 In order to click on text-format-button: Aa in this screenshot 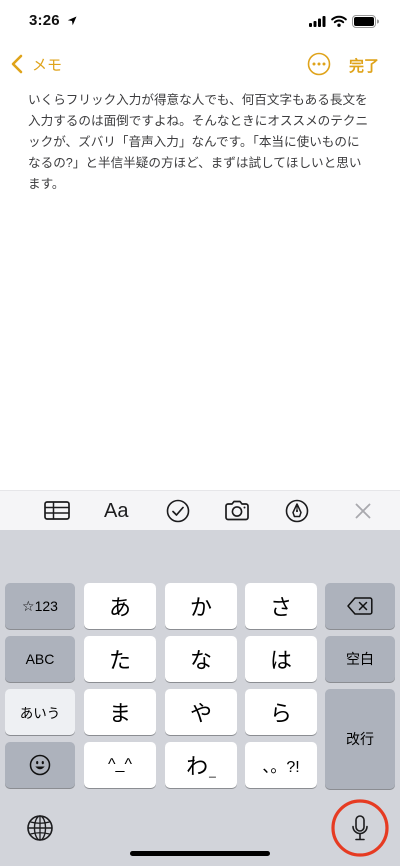, I will do `click(116, 511)`.